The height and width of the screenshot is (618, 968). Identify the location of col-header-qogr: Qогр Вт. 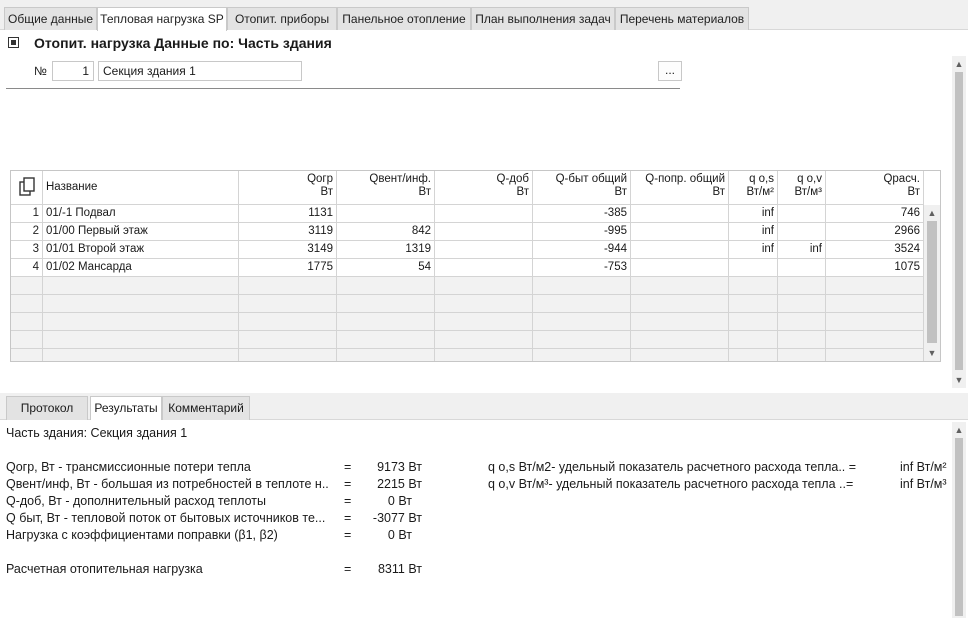
(288, 188).